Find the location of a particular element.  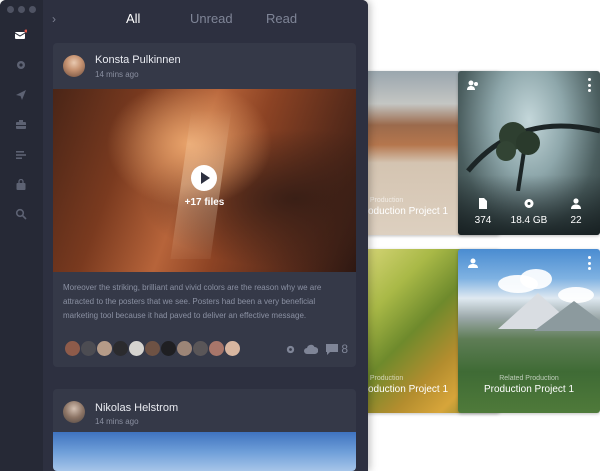

disc-icon is located at coordinates (529, 203).